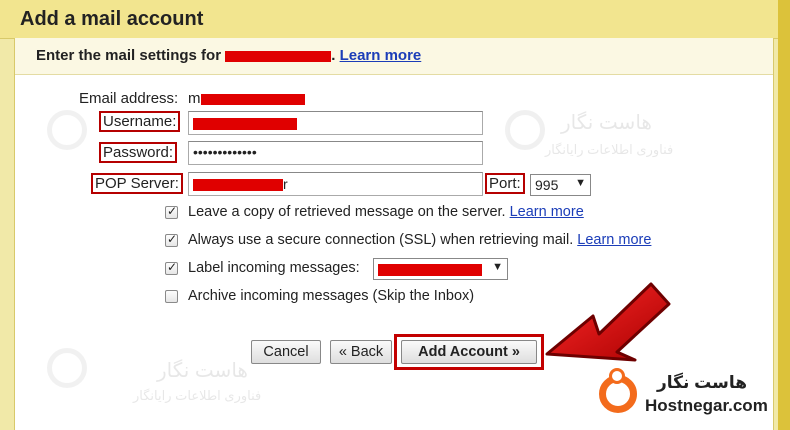  What do you see at coordinates (547, 212) in the screenshot?
I see `leave-copy-learn-more-link: Learn more` at bounding box center [547, 212].